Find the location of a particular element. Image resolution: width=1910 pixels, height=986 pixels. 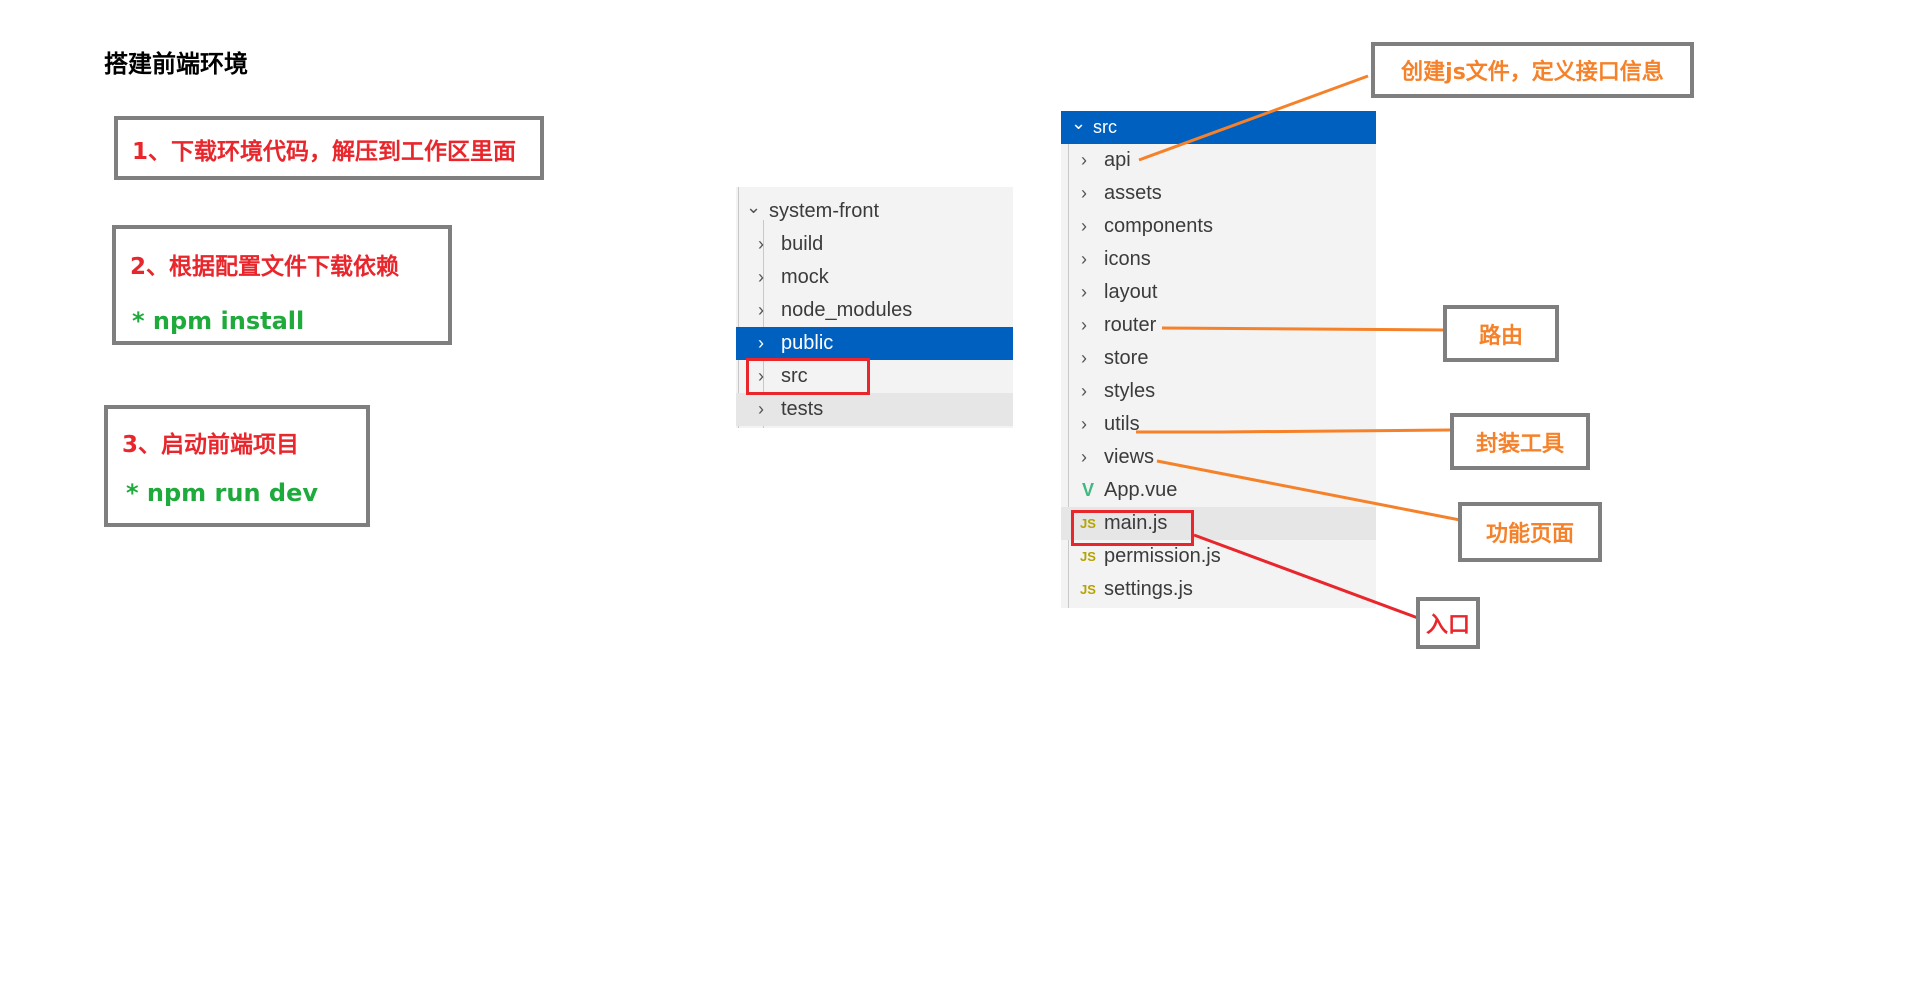

callout-utils: 封装工具 is located at coordinates (1520, 441).